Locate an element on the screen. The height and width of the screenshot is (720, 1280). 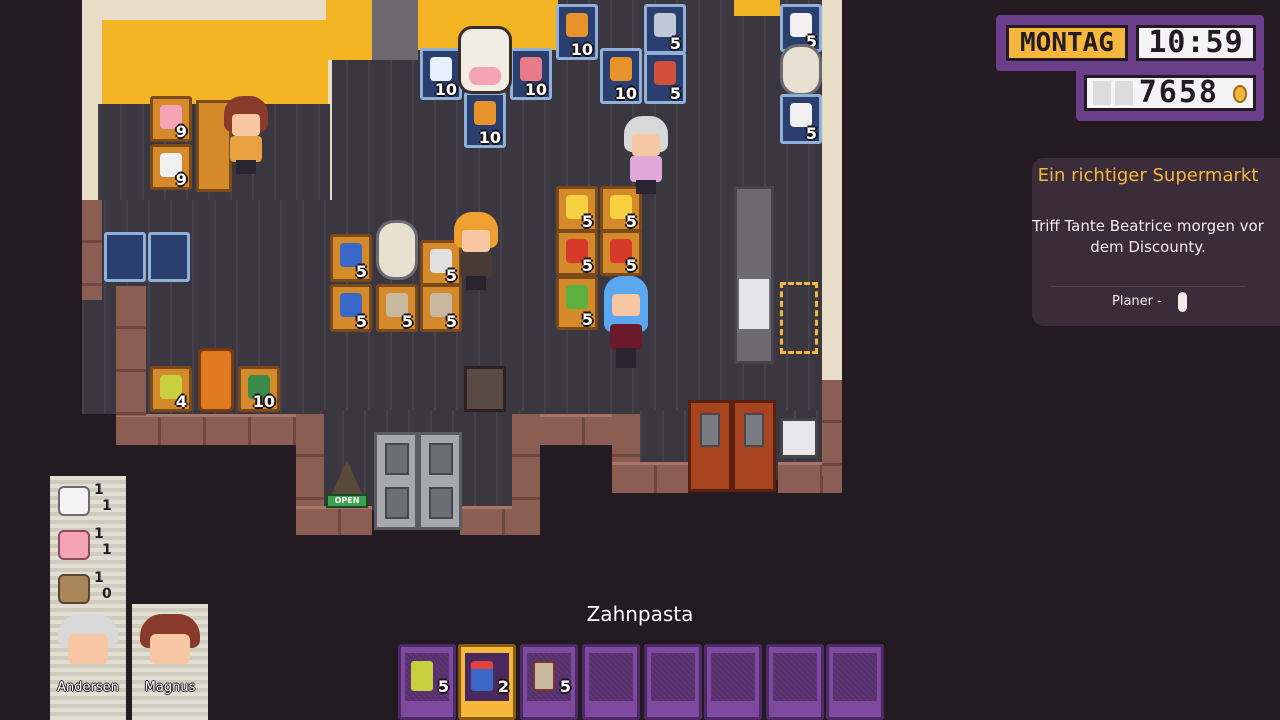
hotbar-slot-1: 5 is located at coordinates (427, 682).